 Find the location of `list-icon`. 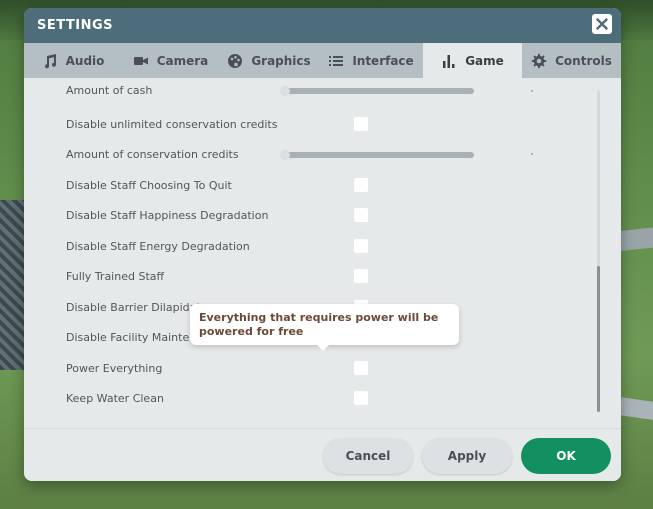

list-icon is located at coordinates (336, 61).